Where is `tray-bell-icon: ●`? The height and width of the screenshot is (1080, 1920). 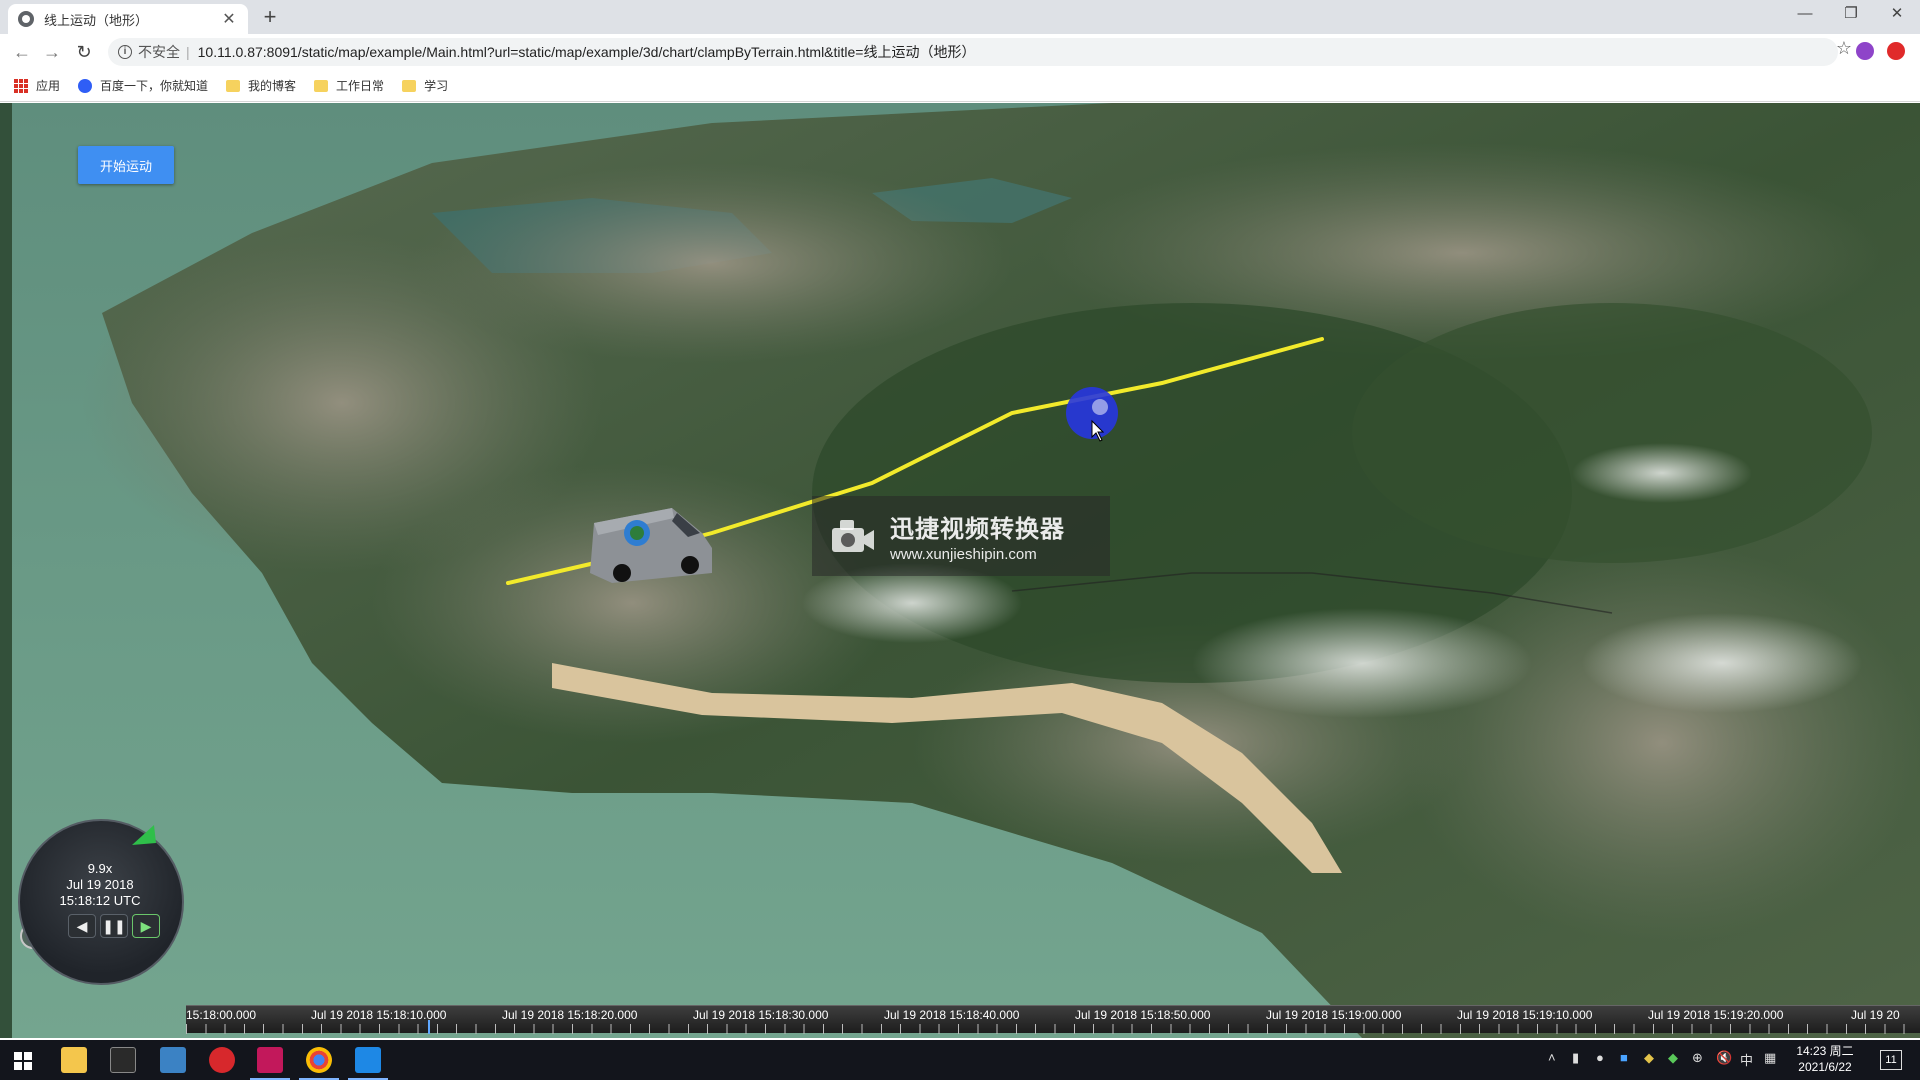
tray-bell-icon: ● is located at coordinates (1600, 1057).